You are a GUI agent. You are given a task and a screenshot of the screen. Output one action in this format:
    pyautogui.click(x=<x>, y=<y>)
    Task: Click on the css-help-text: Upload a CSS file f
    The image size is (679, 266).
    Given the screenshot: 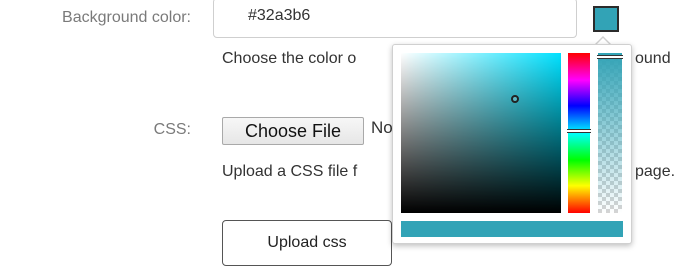 What is the action you would take?
    pyautogui.click(x=290, y=171)
    